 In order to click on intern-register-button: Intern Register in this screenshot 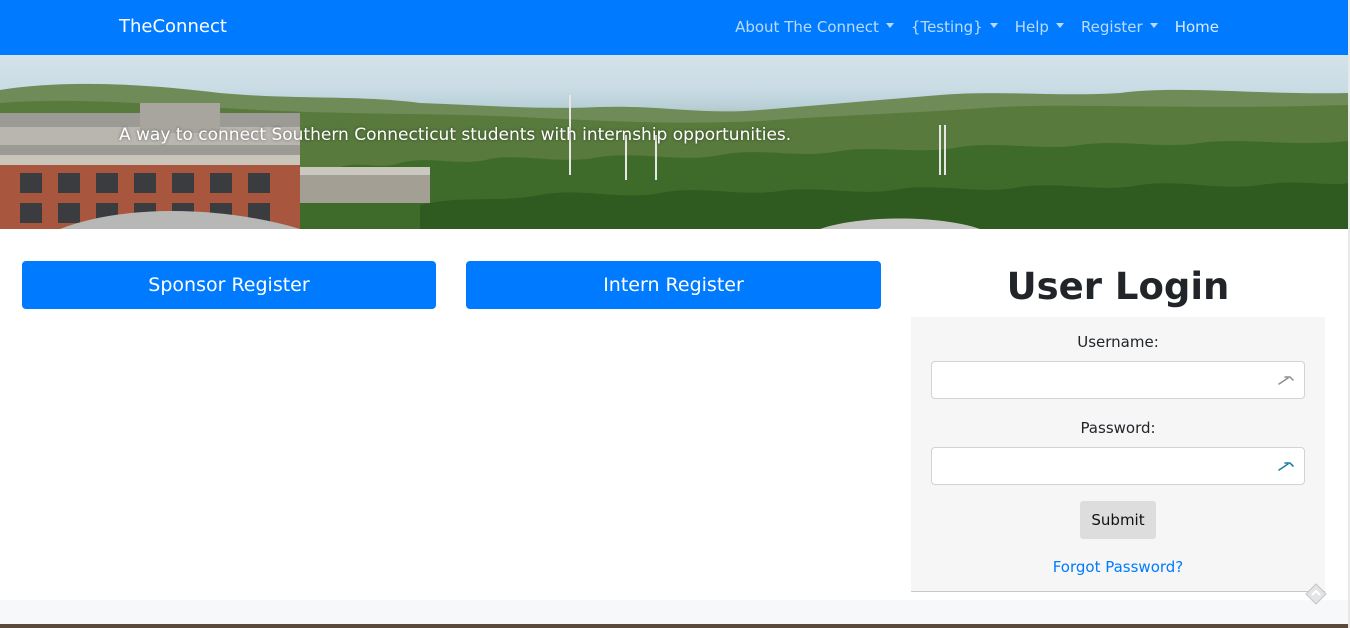, I will do `click(673, 285)`.